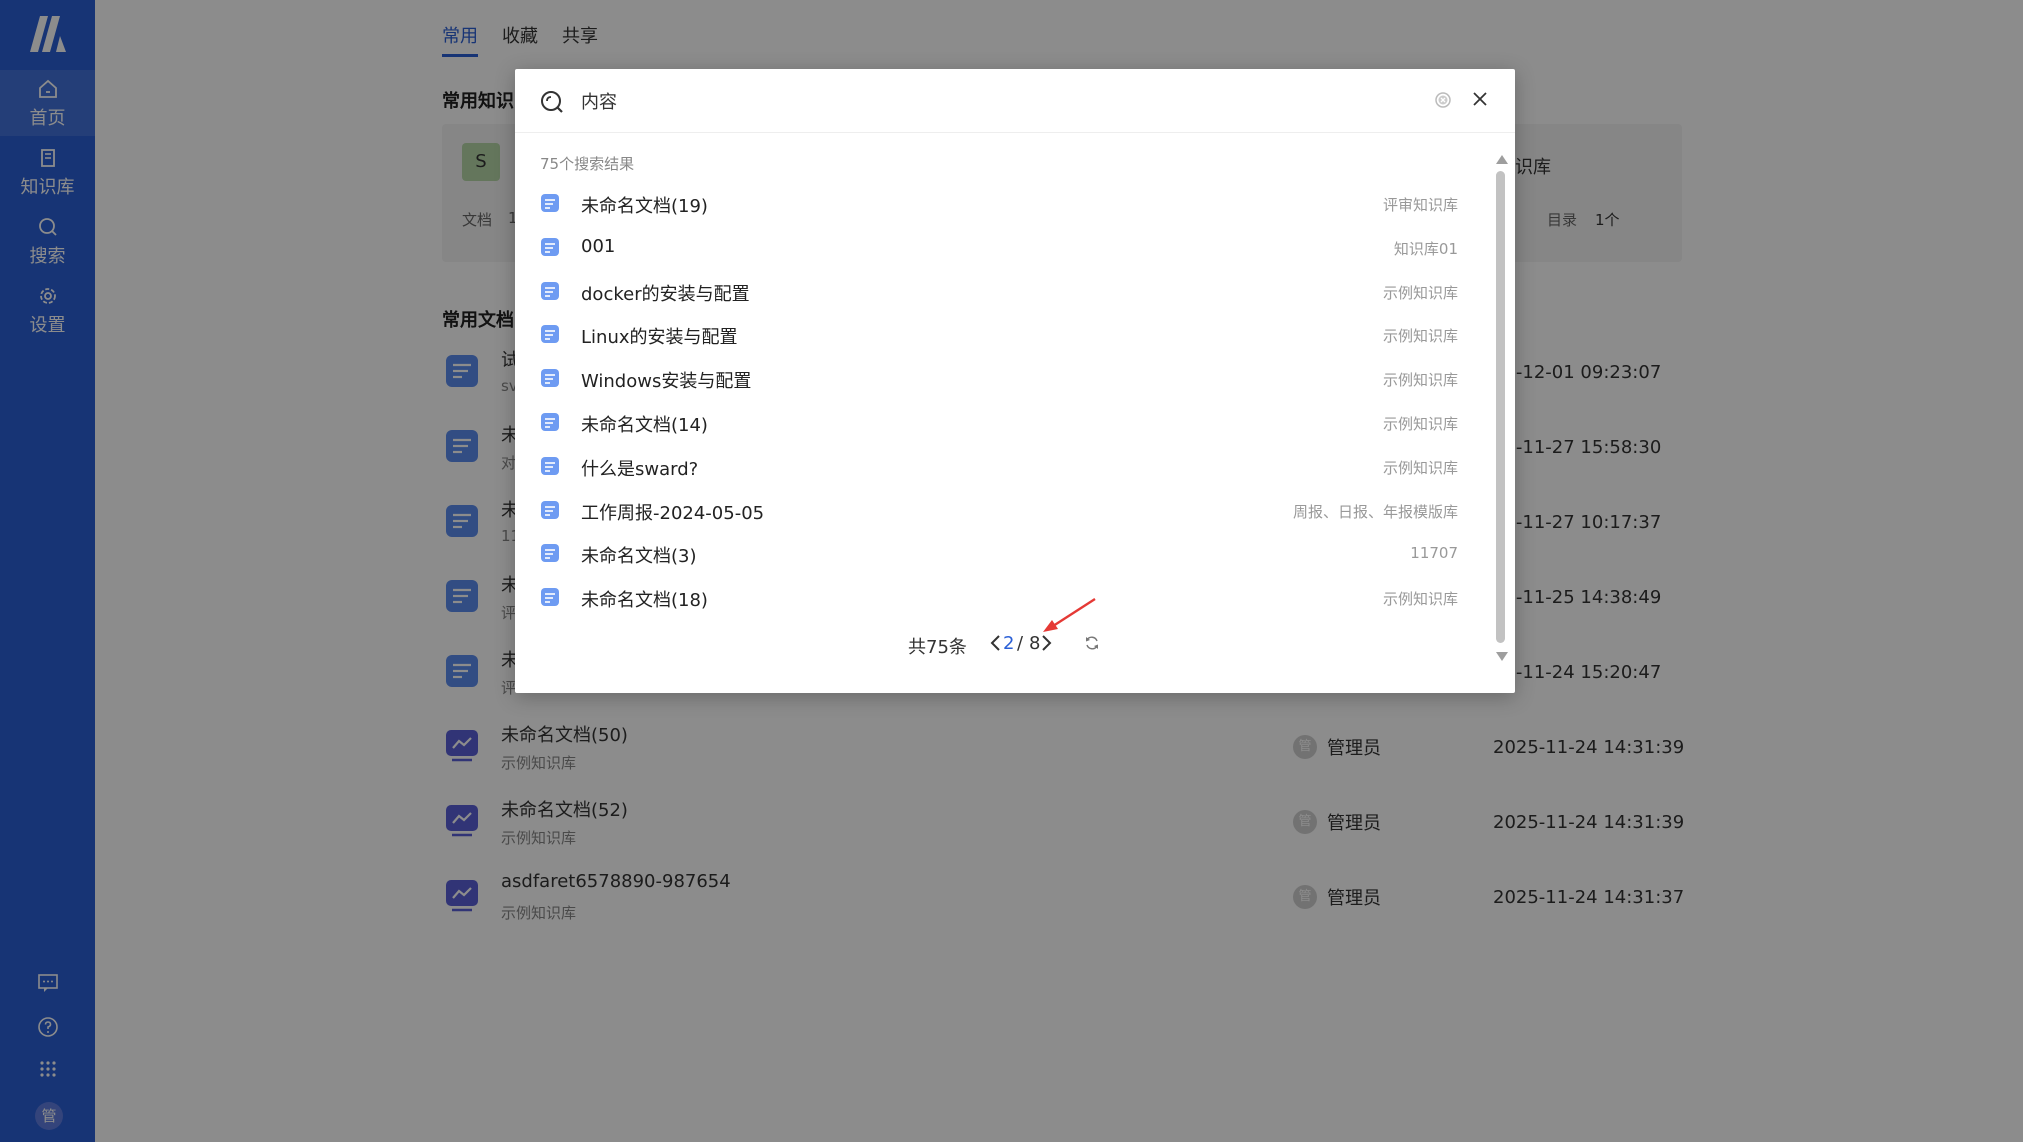 The height and width of the screenshot is (1142, 2023). What do you see at coordinates (644, 425) in the screenshot?
I see `result-title: 未命名文档(14)` at bounding box center [644, 425].